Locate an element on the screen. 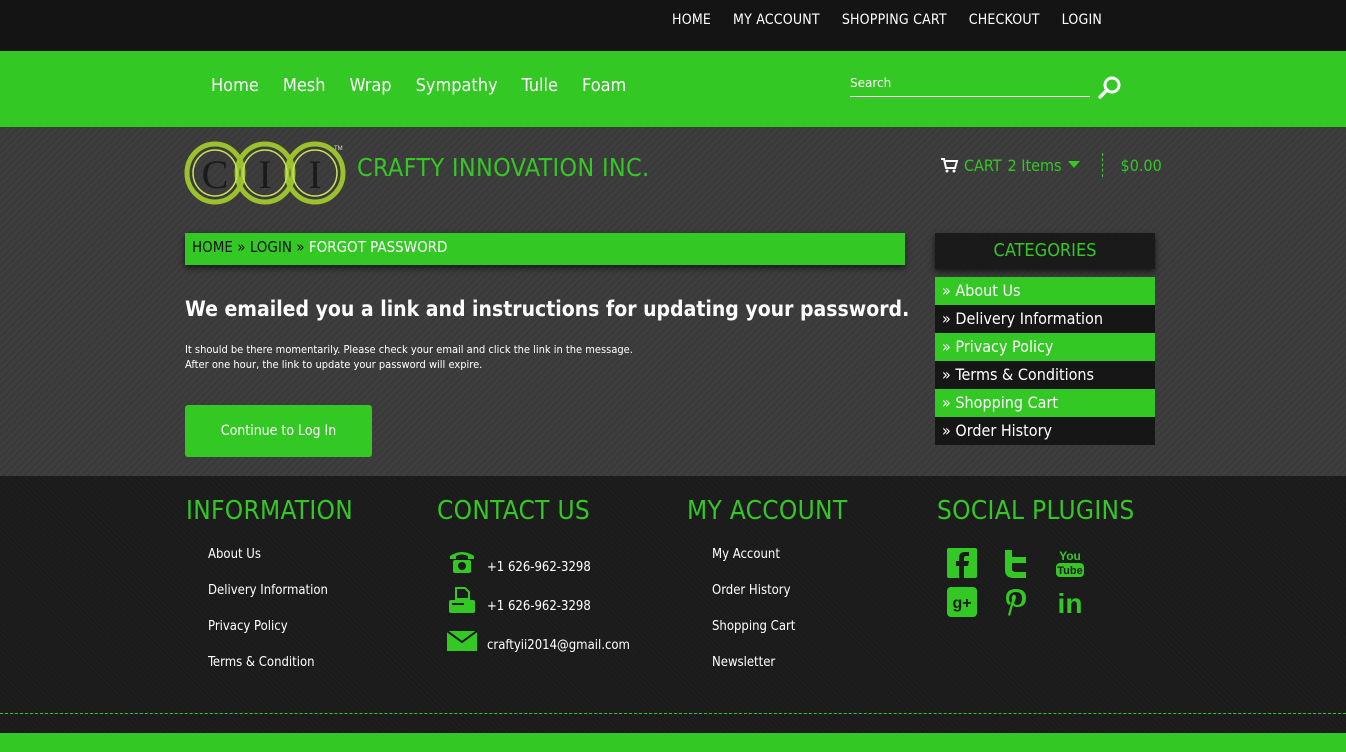 The width and height of the screenshot is (1346, 752). search-button is located at coordinates (1110, 88).